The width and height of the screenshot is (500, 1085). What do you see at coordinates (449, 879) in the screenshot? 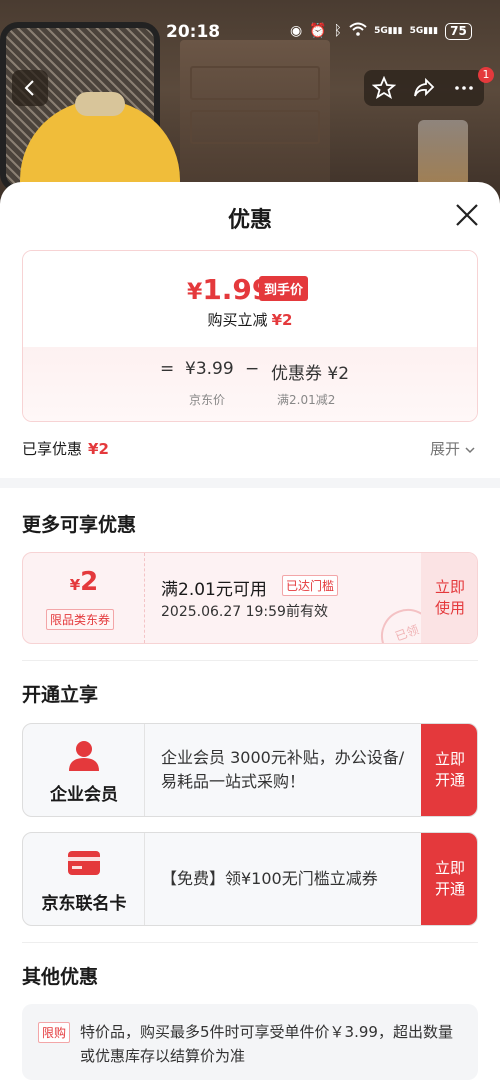
I see `open-cobrand-button: 立即 开通` at bounding box center [449, 879].